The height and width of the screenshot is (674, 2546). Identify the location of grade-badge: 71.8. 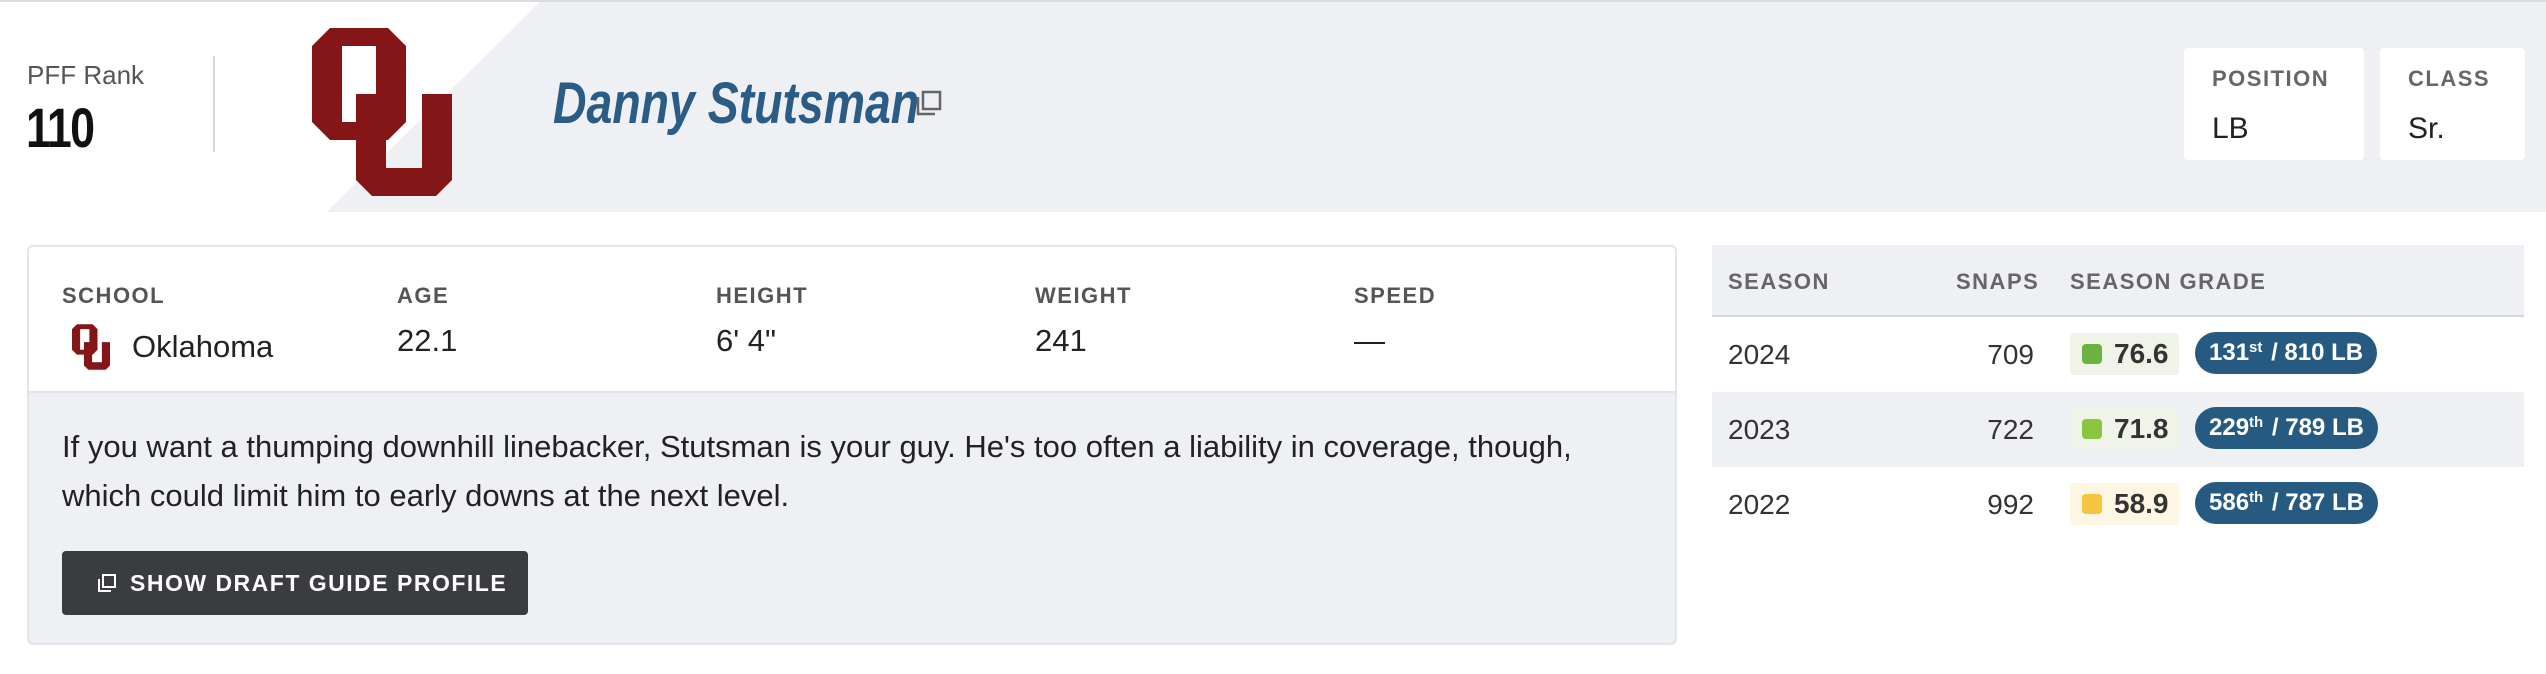
(2124, 429).